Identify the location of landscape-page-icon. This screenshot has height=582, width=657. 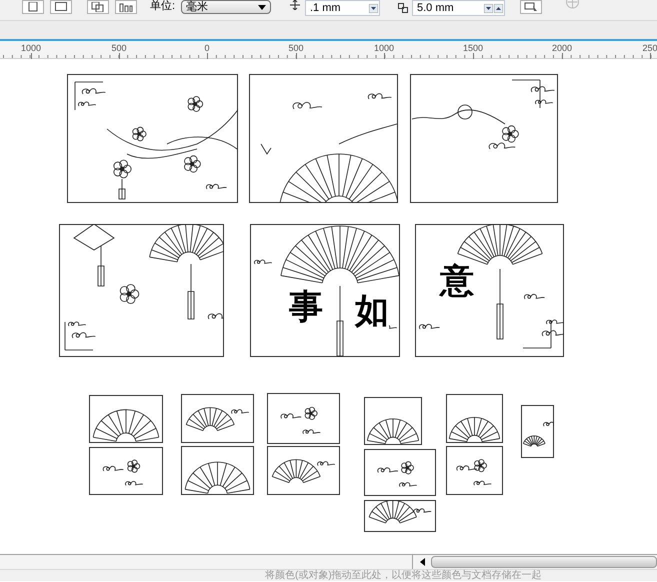
(61, 7).